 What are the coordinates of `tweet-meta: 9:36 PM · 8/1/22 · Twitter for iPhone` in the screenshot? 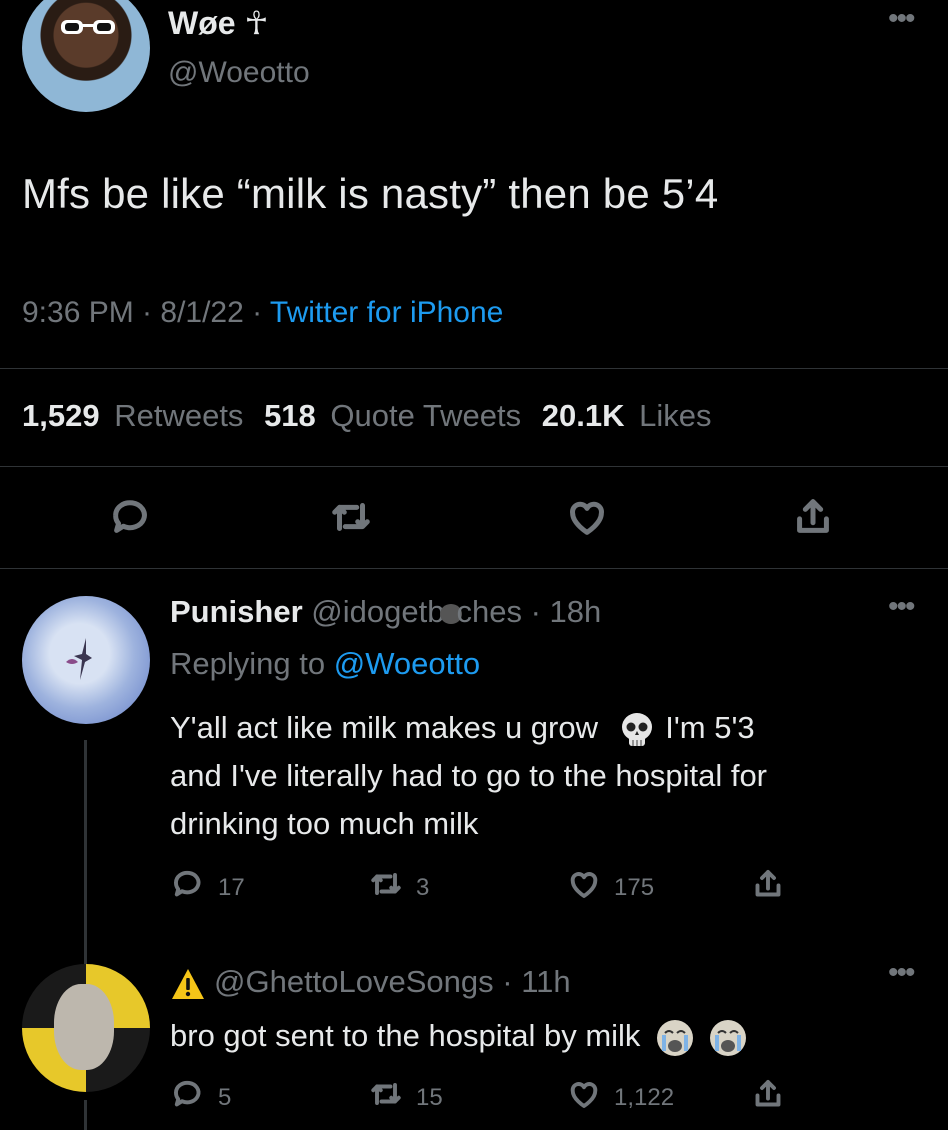 It's located at (262, 313).